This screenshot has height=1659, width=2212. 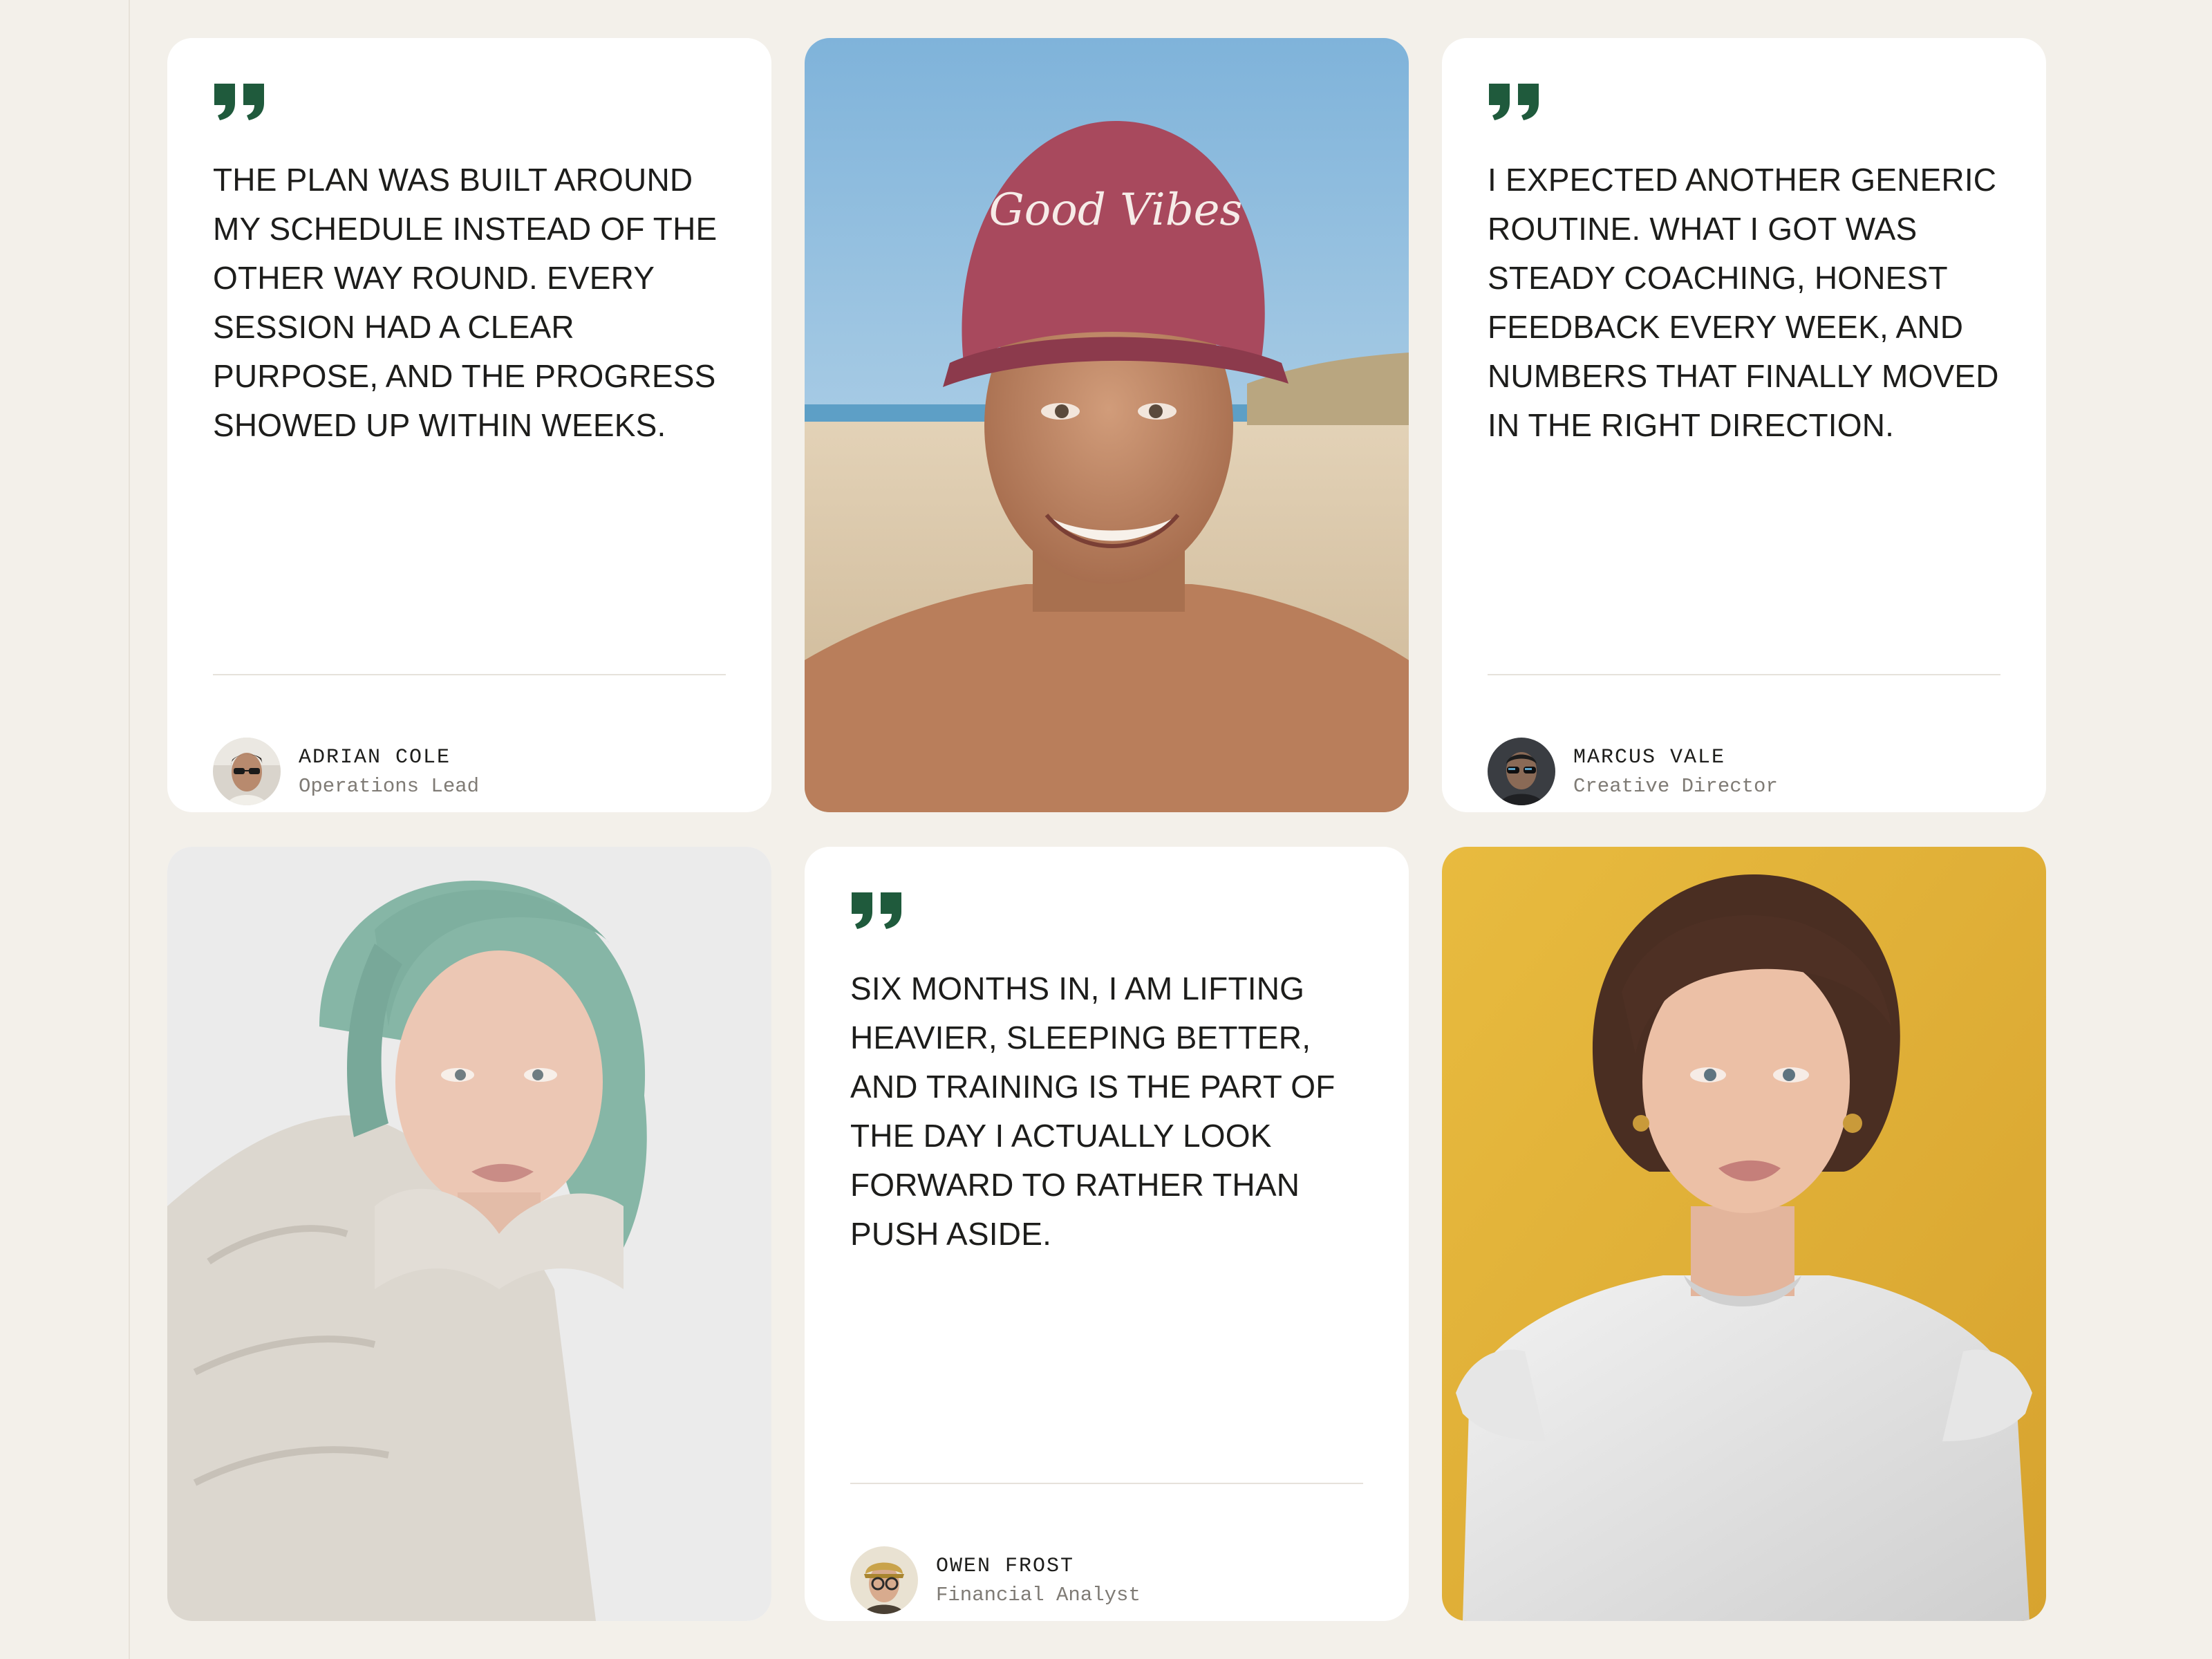 What do you see at coordinates (375, 757) in the screenshot?
I see `author-name: Adrian Cole` at bounding box center [375, 757].